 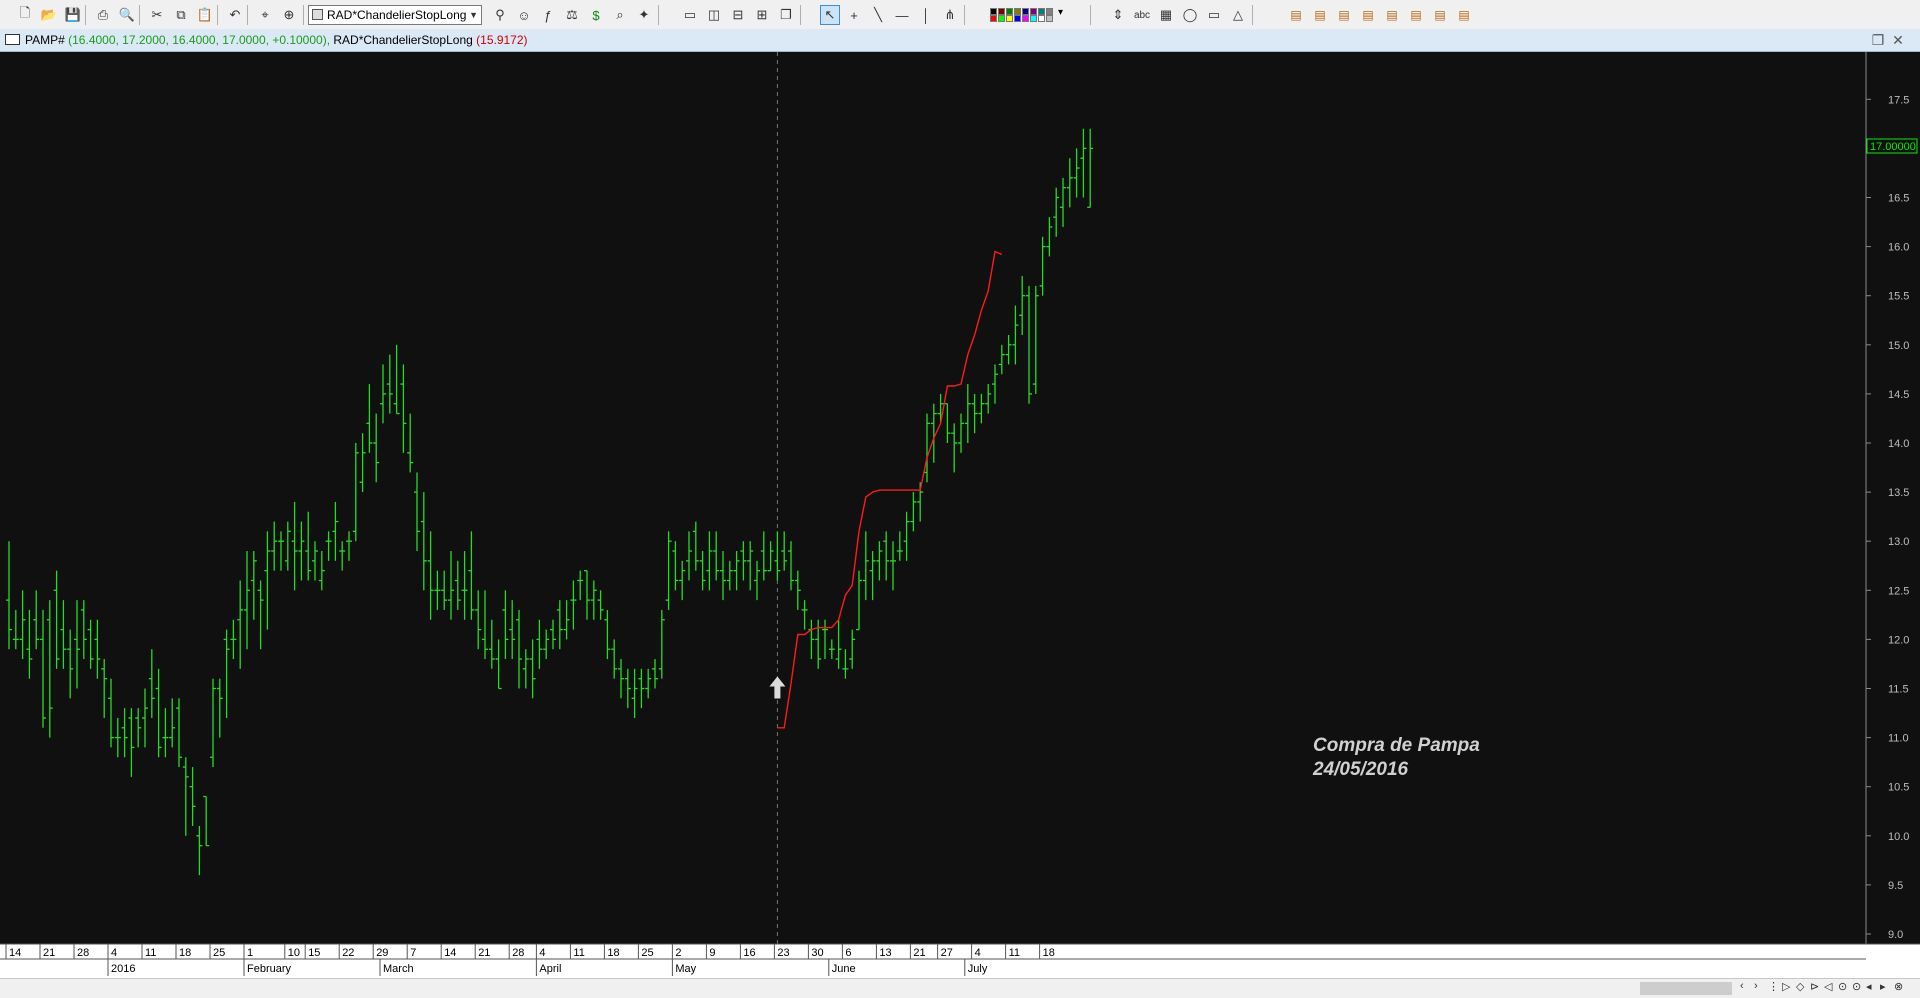 What do you see at coordinates (1828, 986) in the screenshot?
I see `chart-nav-button: ◁` at bounding box center [1828, 986].